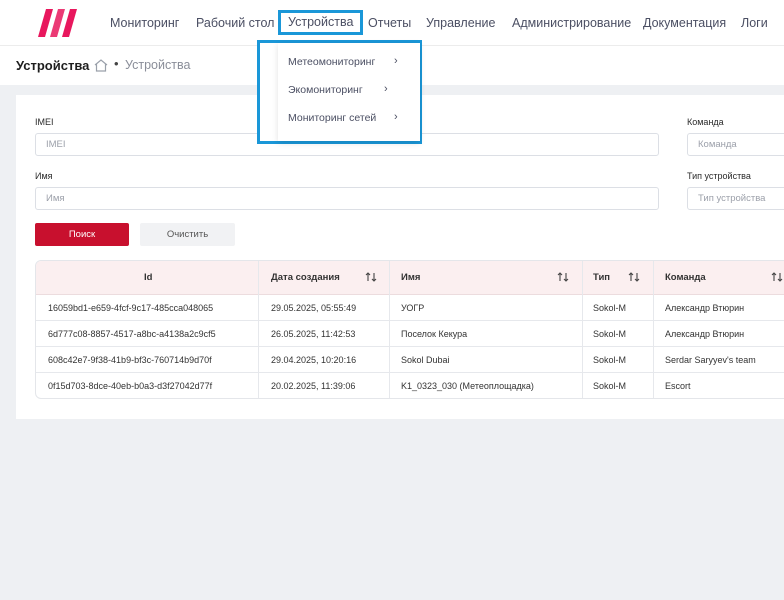 The width and height of the screenshot is (784, 600). I want to click on cell-created: 29.05.2025, 05:55:49, so click(314, 308).